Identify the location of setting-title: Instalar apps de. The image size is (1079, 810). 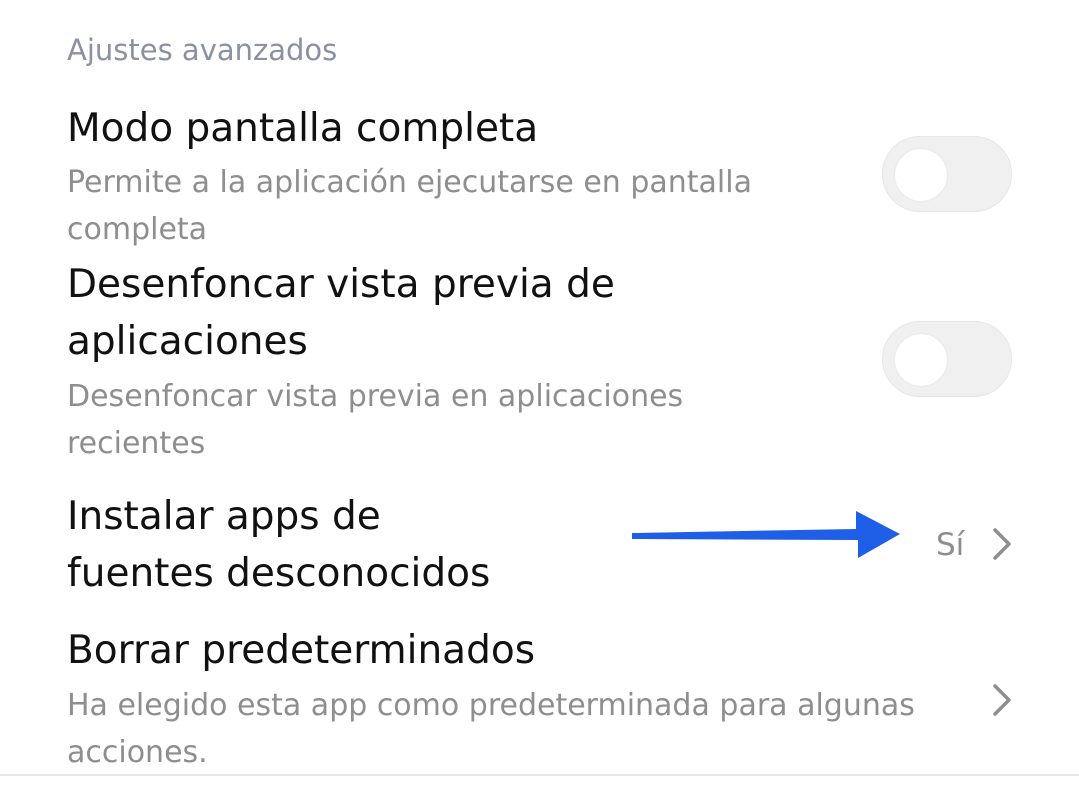
(224, 516).